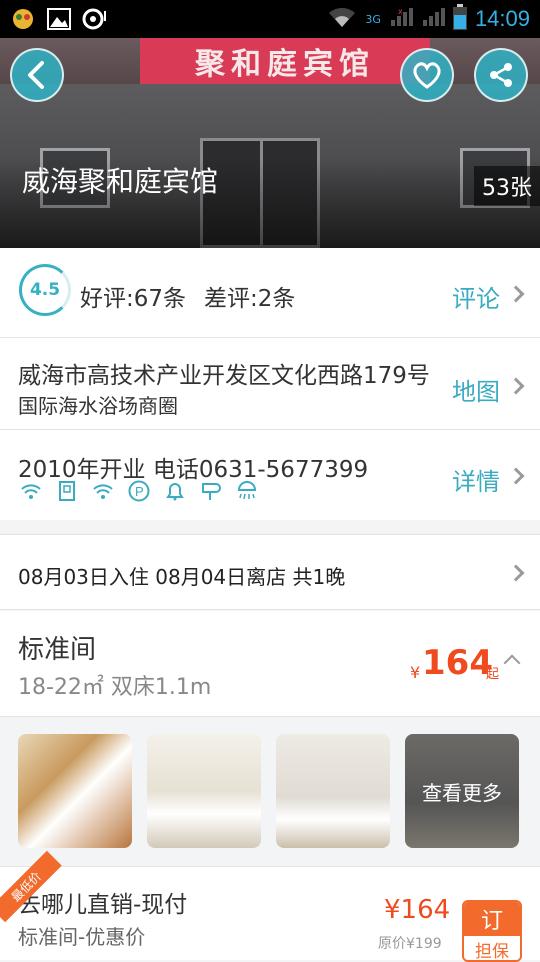 The height and width of the screenshot is (962, 540). I want to click on signal-icon: x, so click(401, 19).